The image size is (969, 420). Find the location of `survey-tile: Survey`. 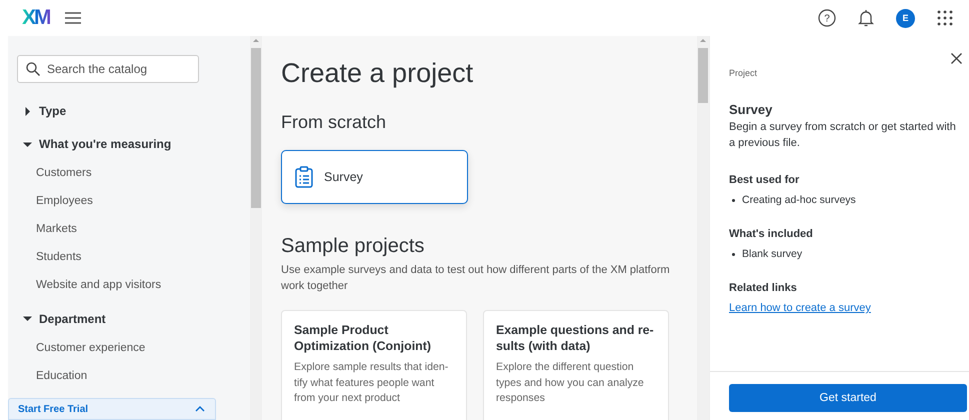

survey-tile: Survey is located at coordinates (374, 177).